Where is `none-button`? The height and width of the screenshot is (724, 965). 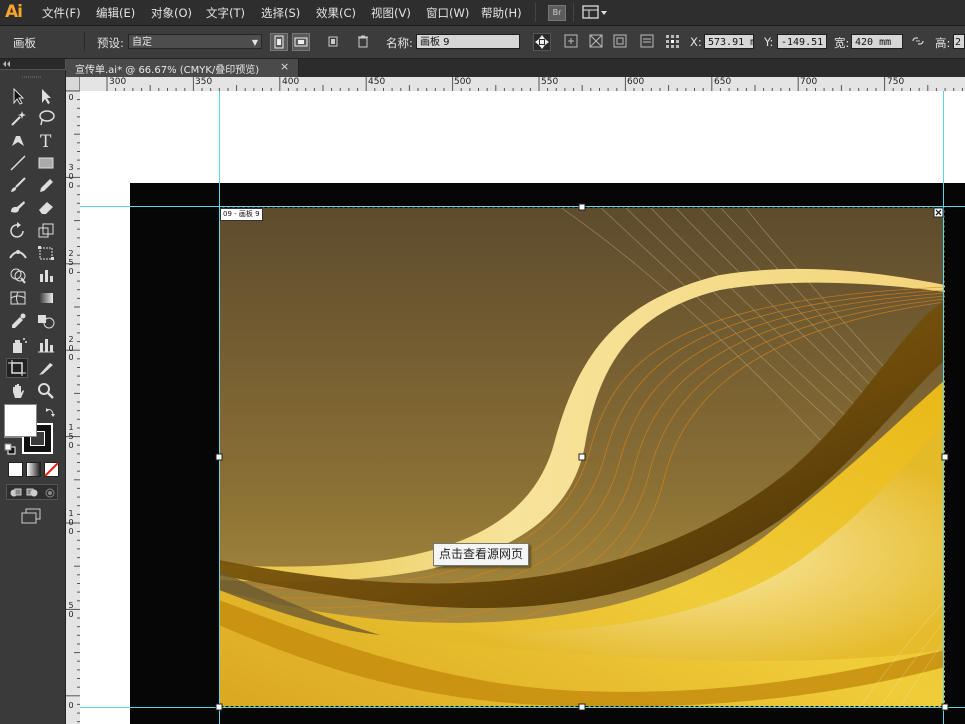
none-button is located at coordinates (51, 469).